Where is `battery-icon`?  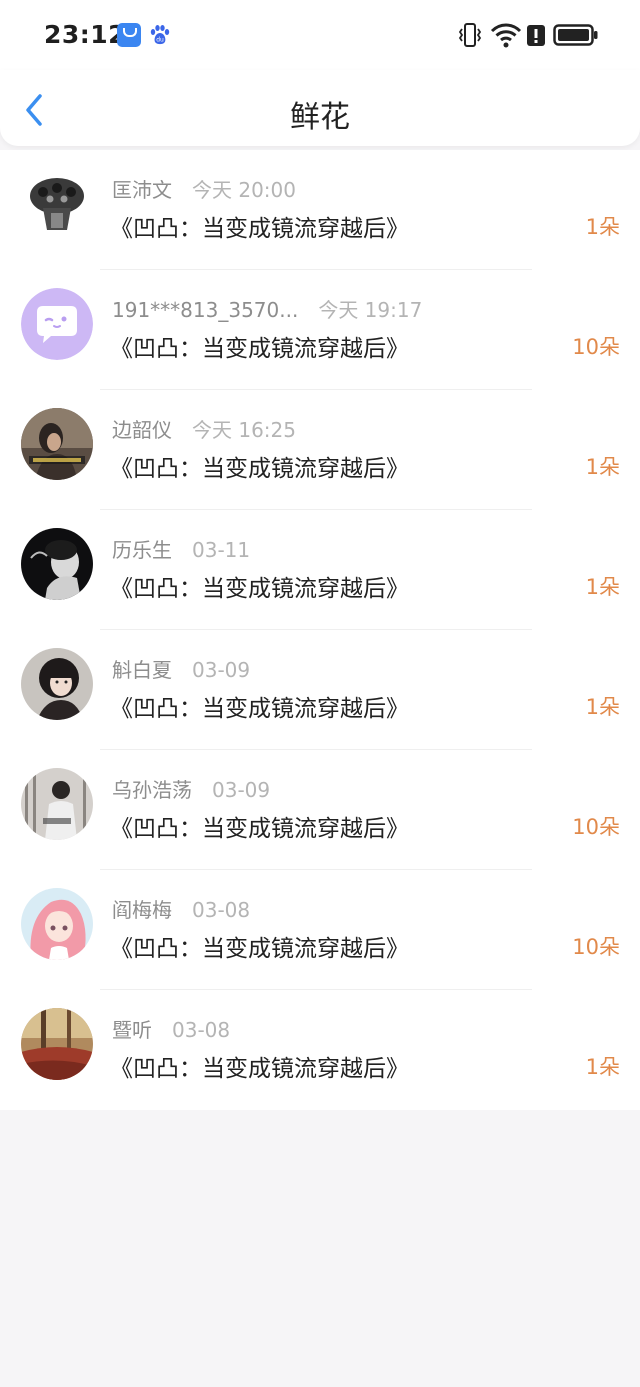 battery-icon is located at coordinates (575, 35).